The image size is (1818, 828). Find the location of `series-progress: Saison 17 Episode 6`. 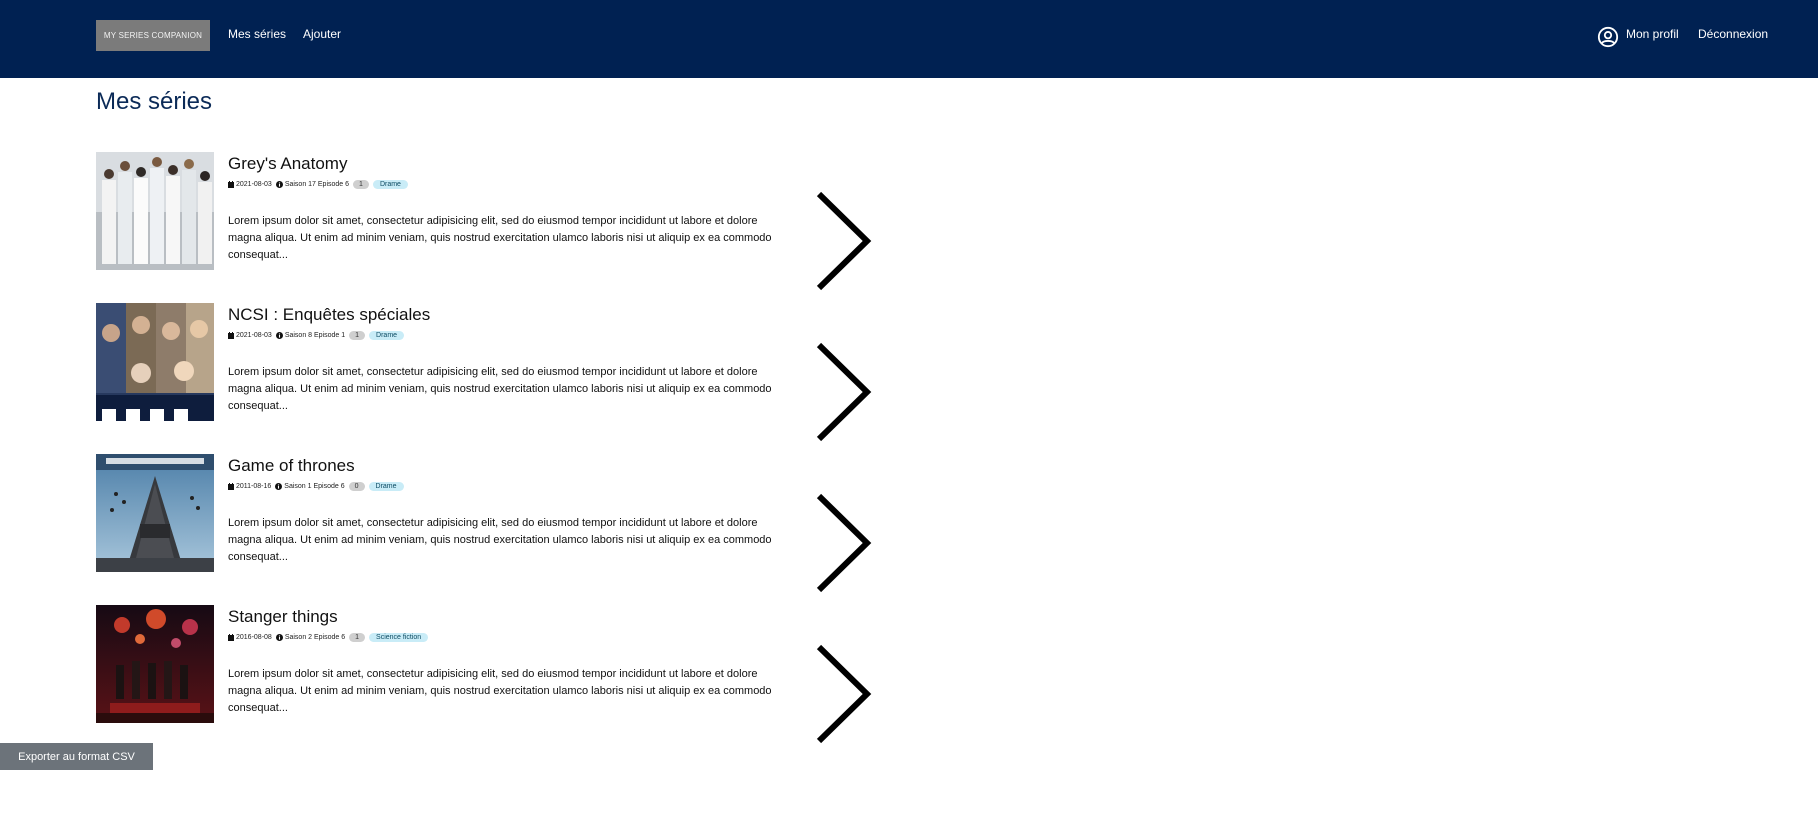

series-progress: Saison 17 Episode 6 is located at coordinates (317, 184).